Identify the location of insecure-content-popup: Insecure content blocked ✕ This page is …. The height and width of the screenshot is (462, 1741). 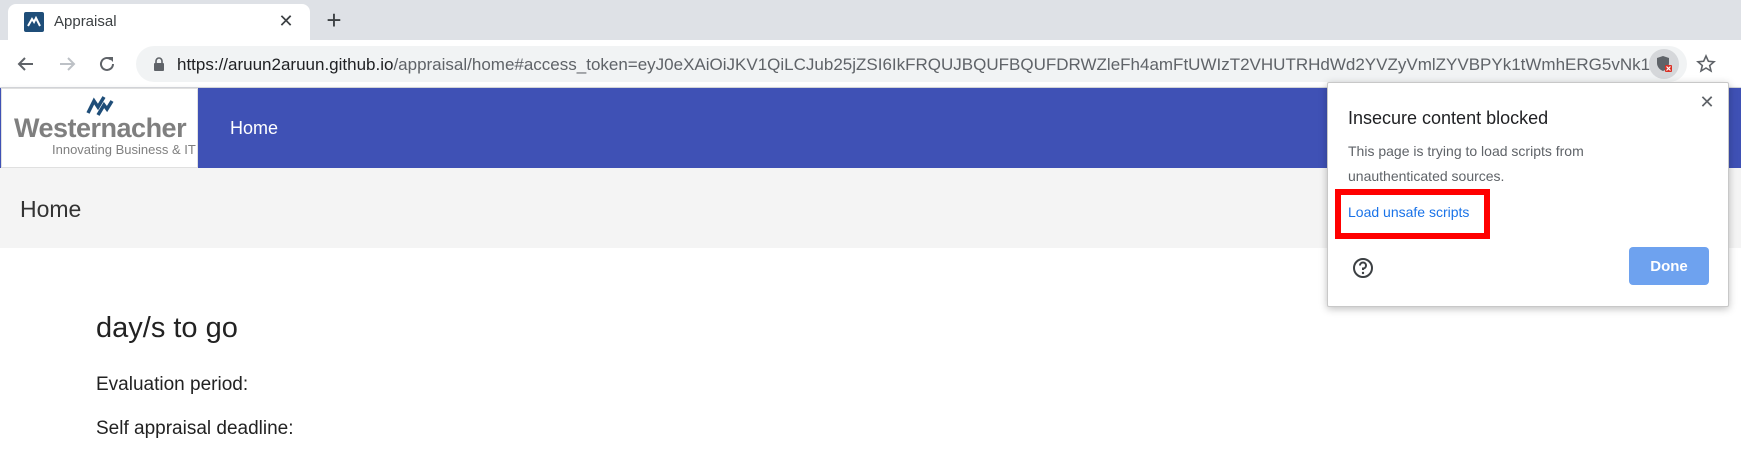
(1528, 194).